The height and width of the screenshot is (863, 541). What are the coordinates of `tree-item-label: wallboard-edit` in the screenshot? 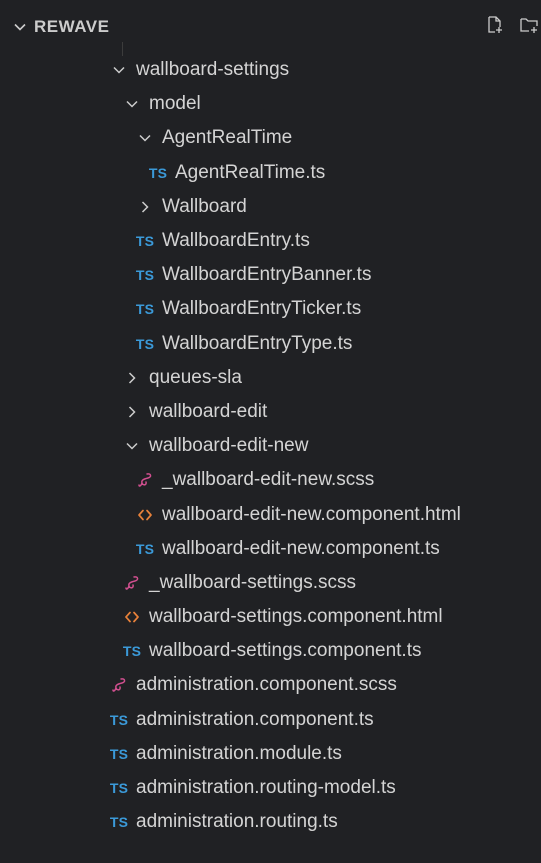 It's located at (208, 411).